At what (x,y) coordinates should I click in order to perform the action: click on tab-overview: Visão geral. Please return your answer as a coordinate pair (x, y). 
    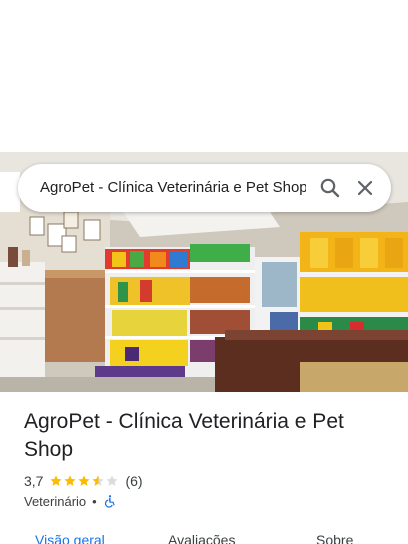
    Looking at the image, I should click on (70, 538).